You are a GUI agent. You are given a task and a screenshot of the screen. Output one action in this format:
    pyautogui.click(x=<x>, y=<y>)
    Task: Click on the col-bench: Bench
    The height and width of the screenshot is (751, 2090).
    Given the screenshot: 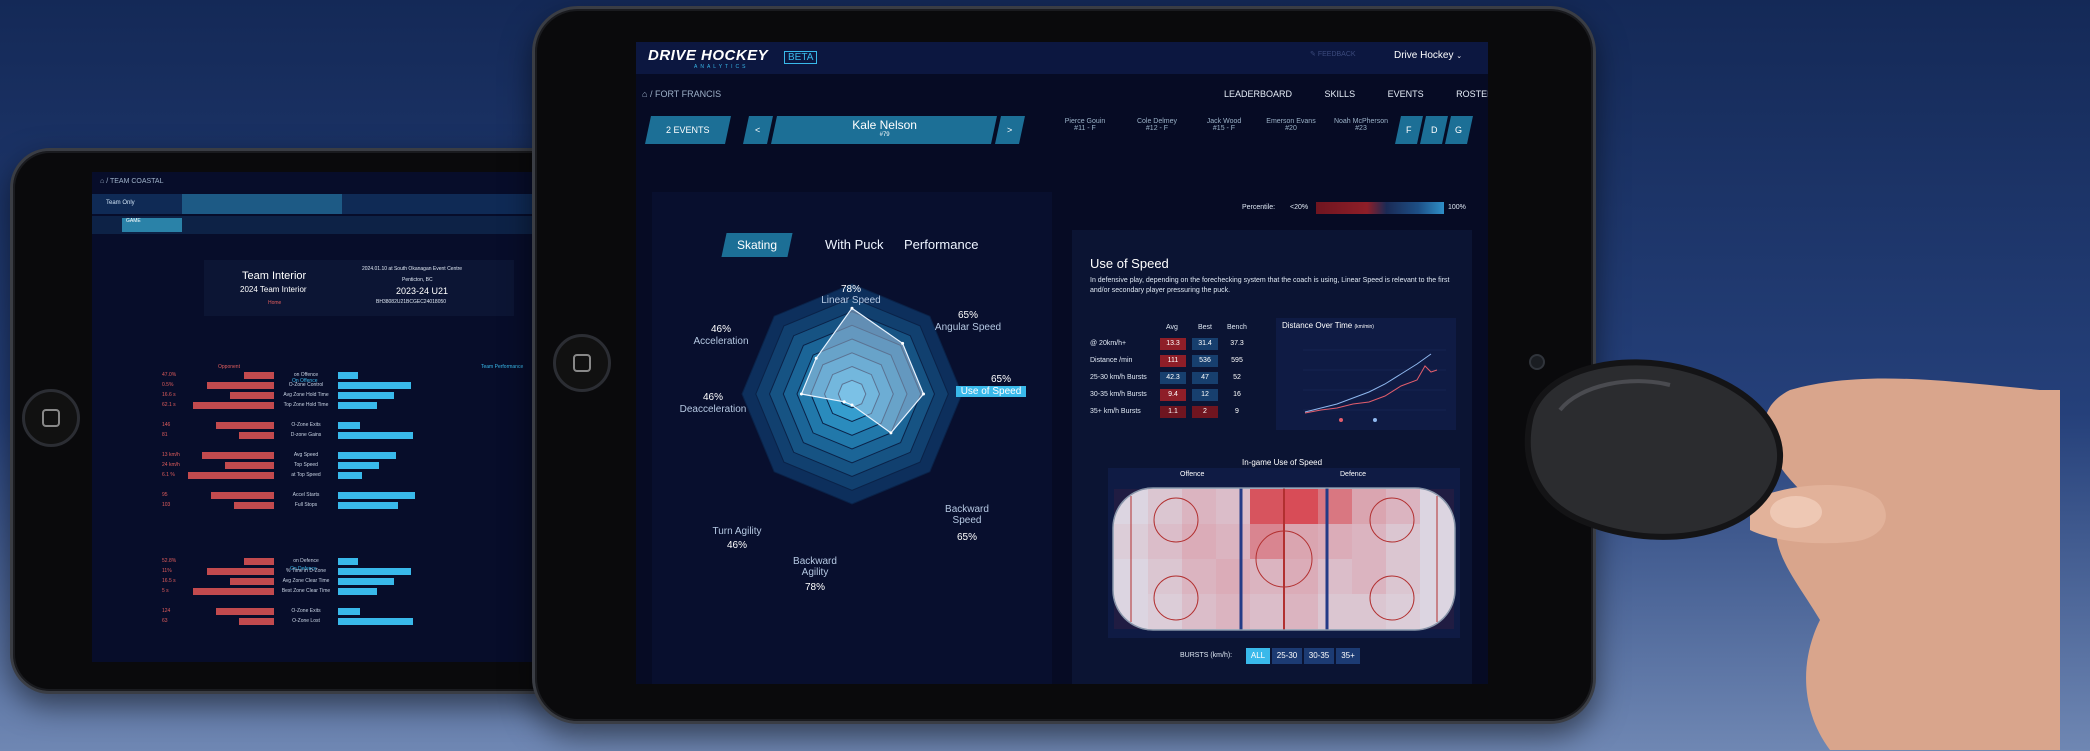 What is the action you would take?
    pyautogui.click(x=1237, y=327)
    